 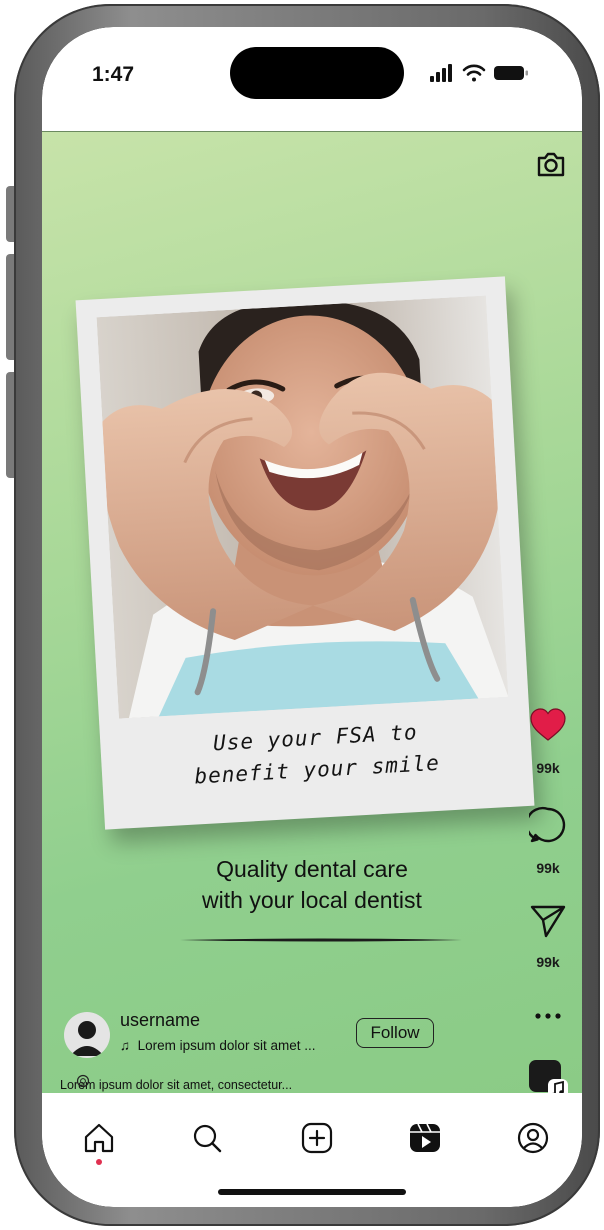 I want to click on avatar, so click(x=87, y=1035).